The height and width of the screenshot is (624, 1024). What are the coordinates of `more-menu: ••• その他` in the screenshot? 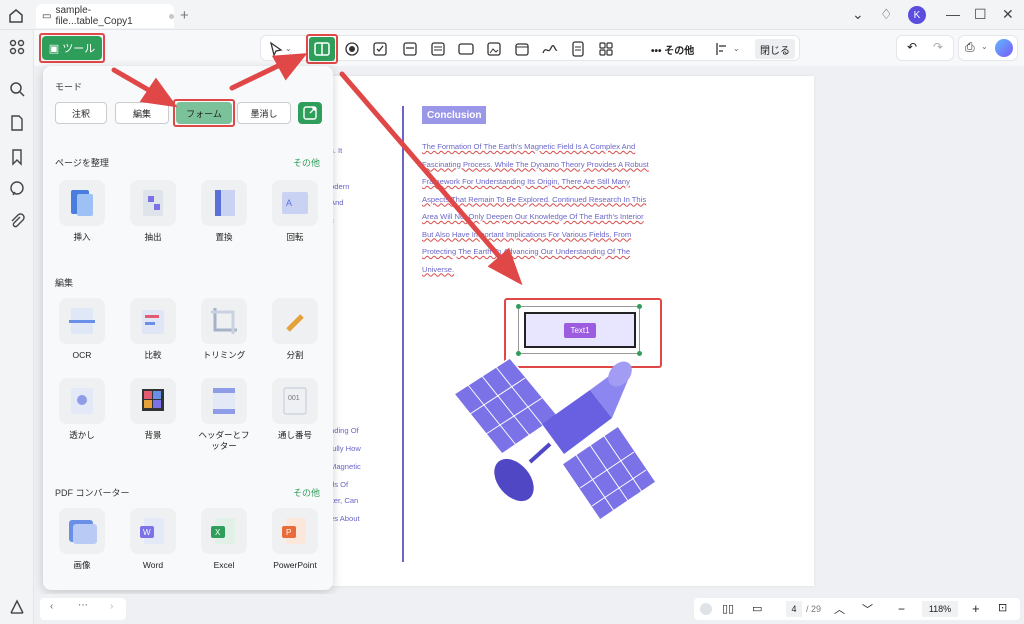 It's located at (672, 49).